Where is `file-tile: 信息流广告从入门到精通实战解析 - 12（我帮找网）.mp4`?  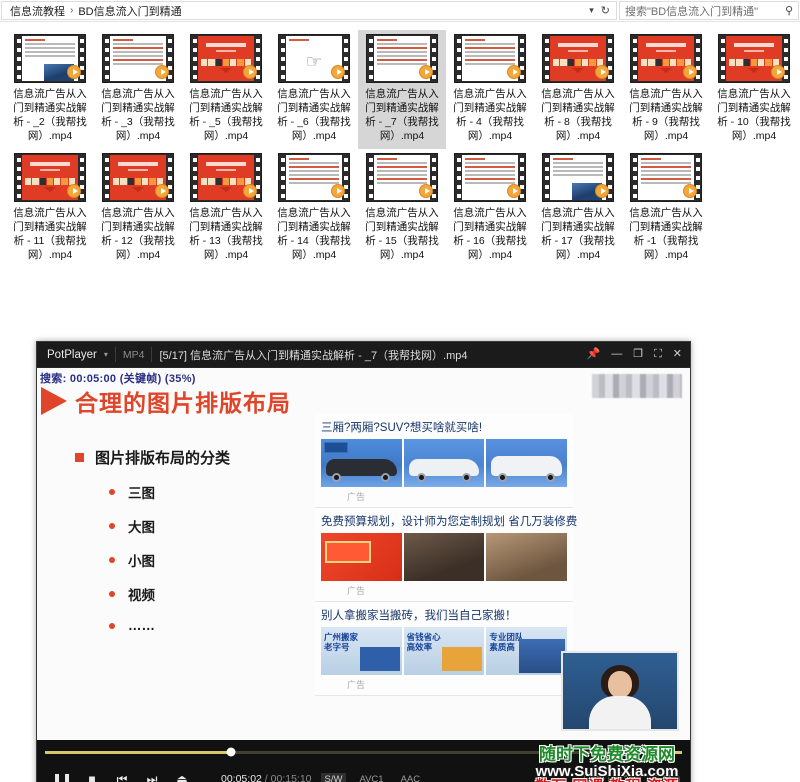
file-tile: 信息流广告从入门到精通实战解析 - 12（我帮找网）.mp4 is located at coordinates (138, 208).